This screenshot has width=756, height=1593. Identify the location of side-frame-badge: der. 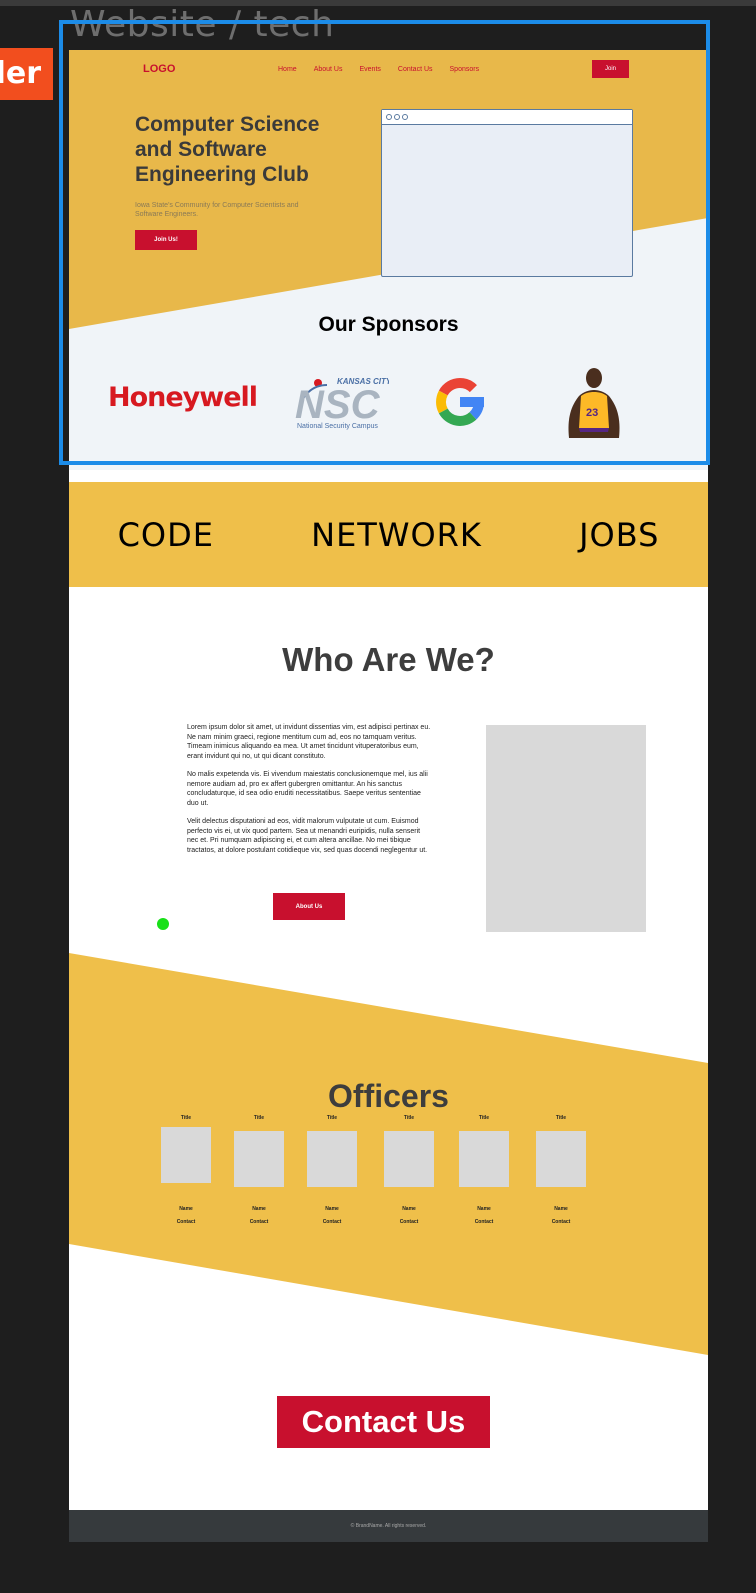
(26, 74).